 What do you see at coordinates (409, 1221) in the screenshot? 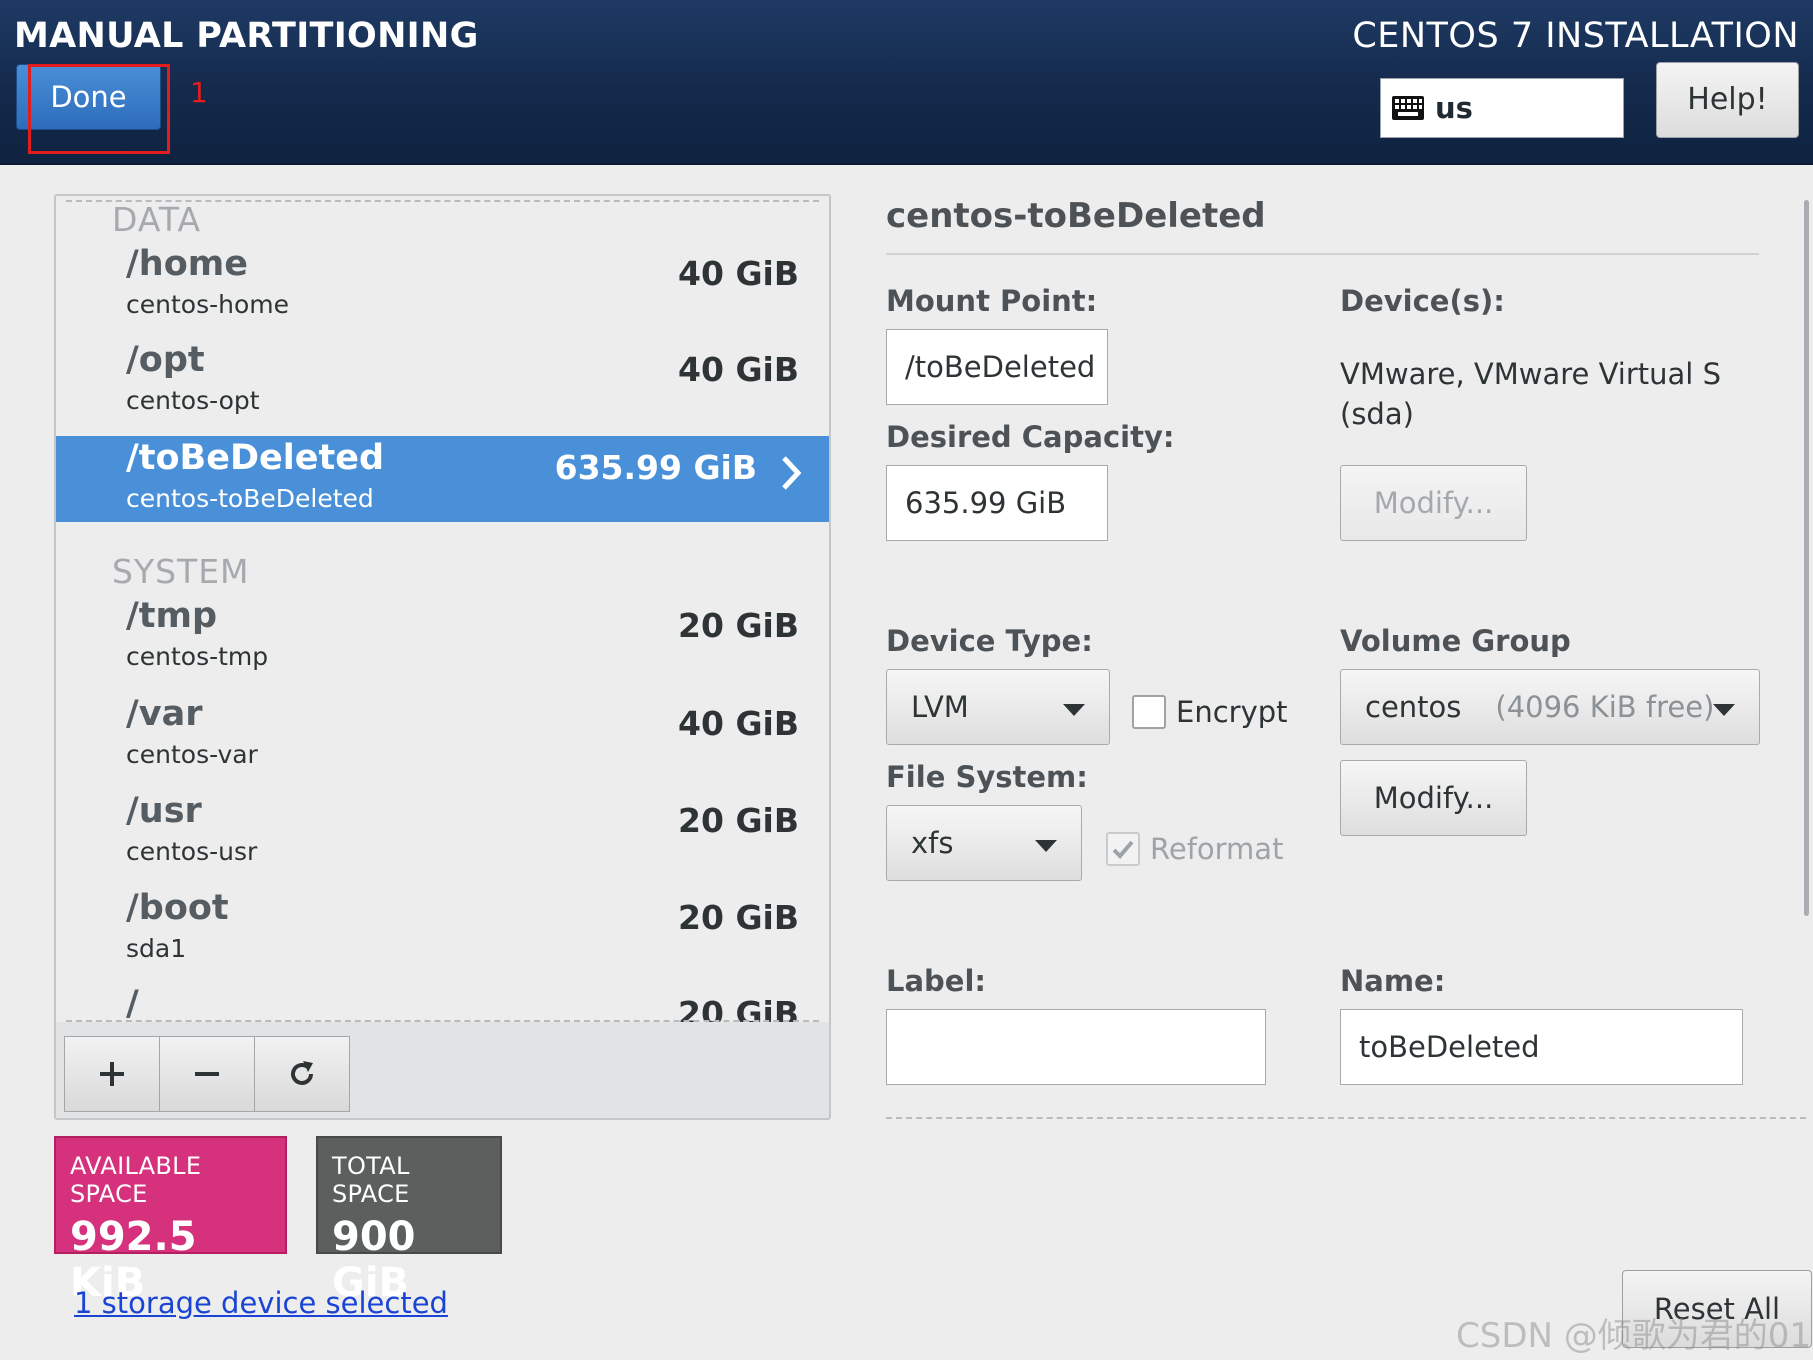
I see `total-space-card: TOTAL SPACE 900 GiB` at bounding box center [409, 1221].